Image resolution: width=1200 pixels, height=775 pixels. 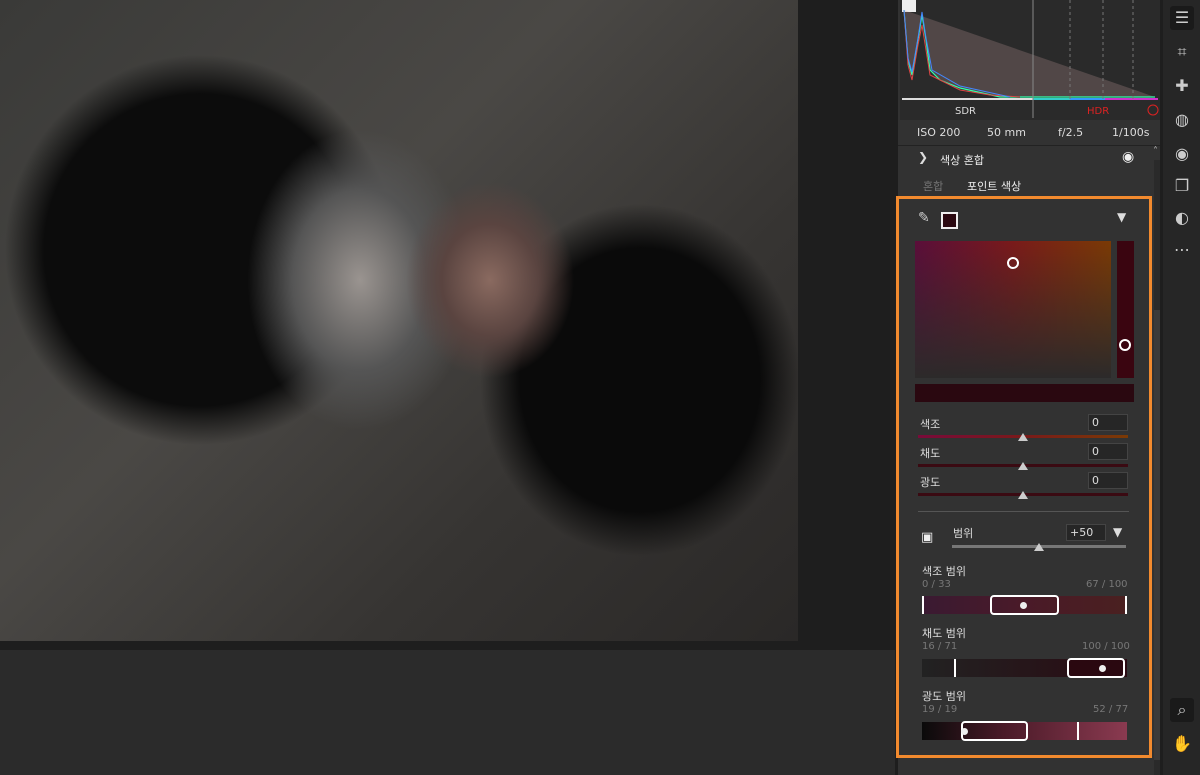 I want to click on luminance-slider-thumb, so click(x=1023, y=495).